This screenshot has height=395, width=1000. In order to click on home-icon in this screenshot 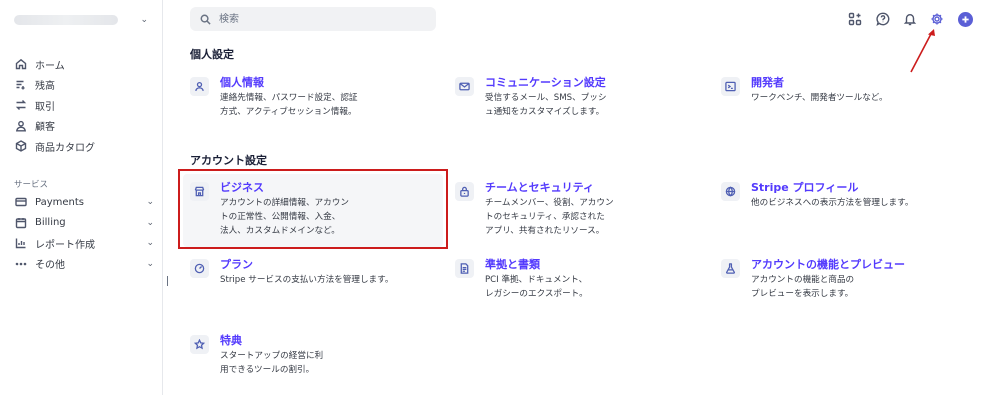, I will do `click(20, 64)`.